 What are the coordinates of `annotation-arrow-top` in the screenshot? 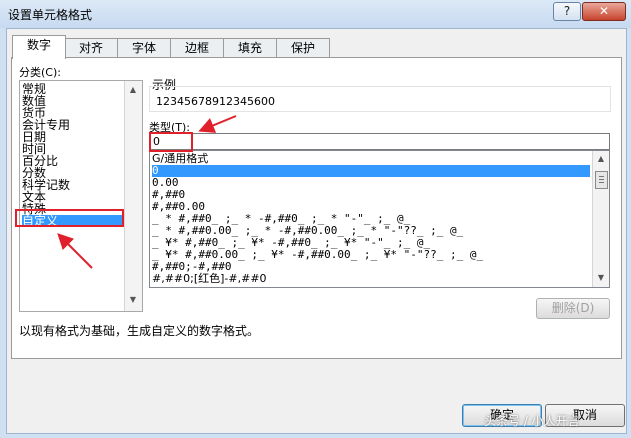 It's located at (217, 124).